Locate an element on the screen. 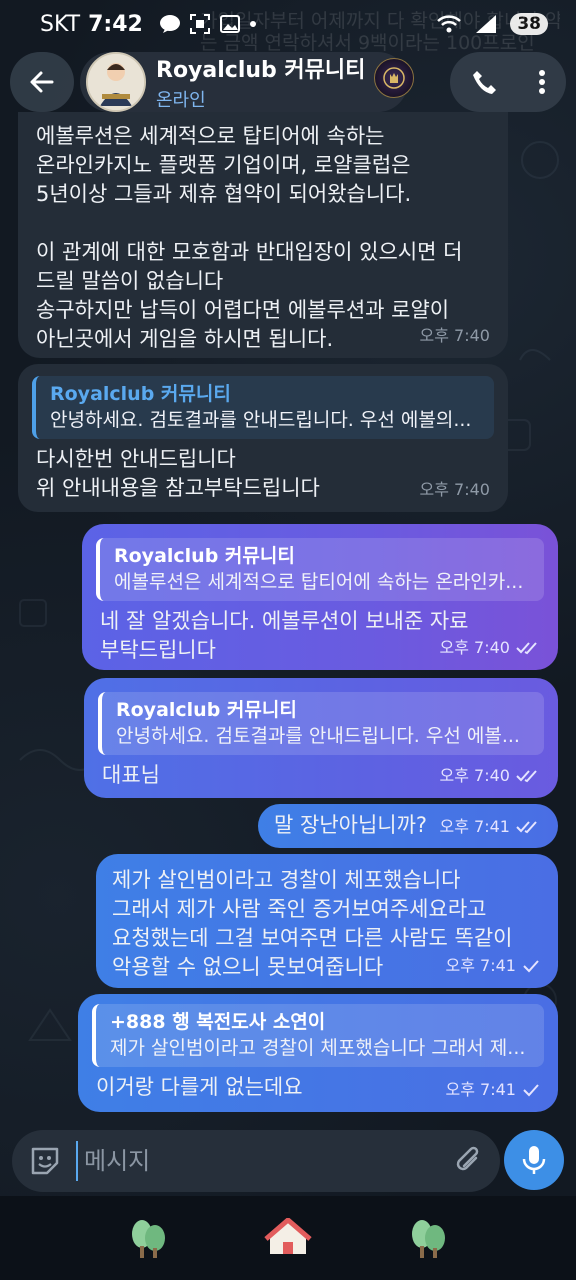 This screenshot has width=576, height=1280. reply-author: +888 행 복전도사 소연이 is located at coordinates (218, 1022).